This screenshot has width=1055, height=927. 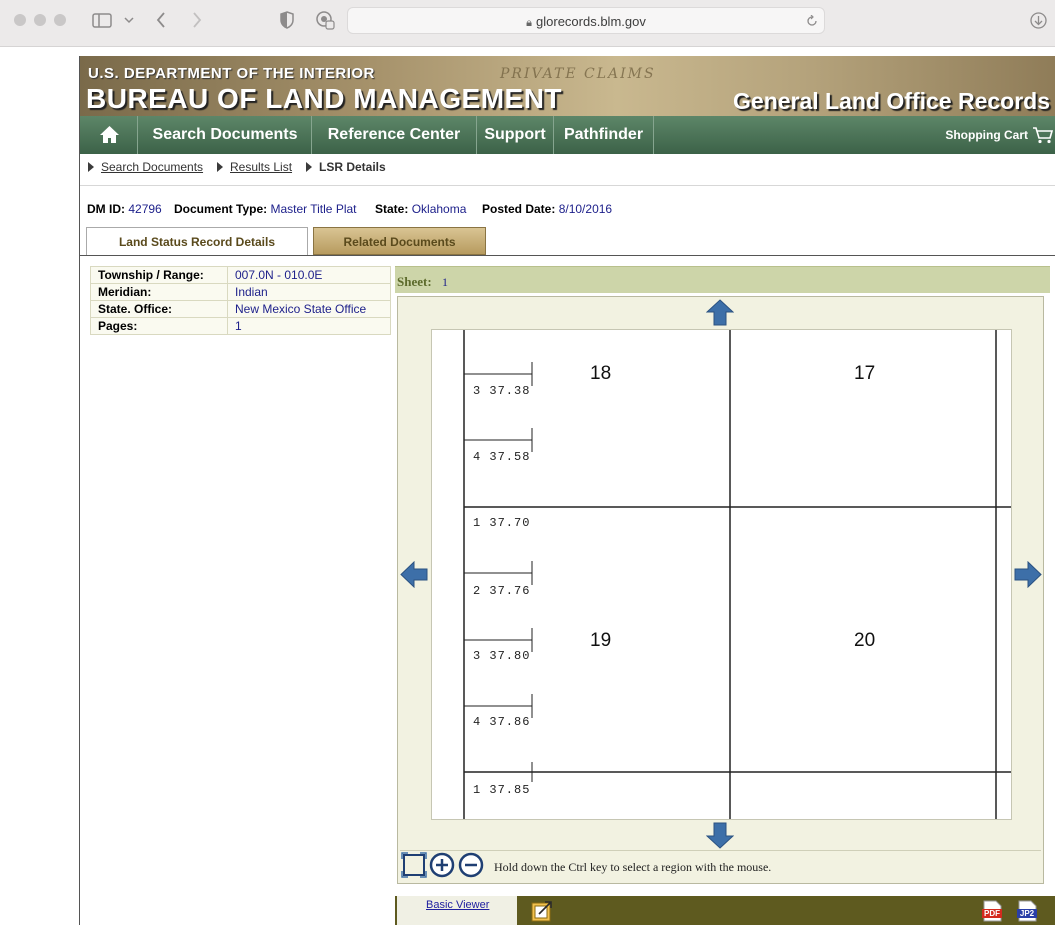 What do you see at coordinates (346, 167) in the screenshot?
I see `crumb-current: LSR Details` at bounding box center [346, 167].